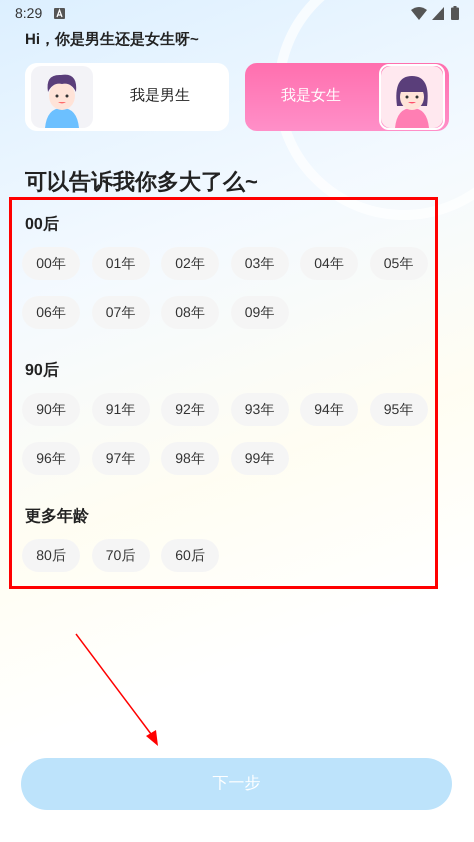 The width and height of the screenshot is (474, 842). I want to click on age-chip: 08年, so click(190, 312).